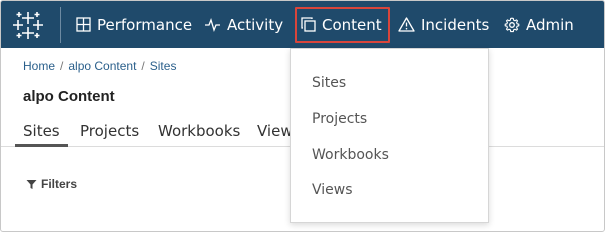 The image size is (605, 240). Describe the element at coordinates (512, 24) in the screenshot. I see `gear-icon` at that location.